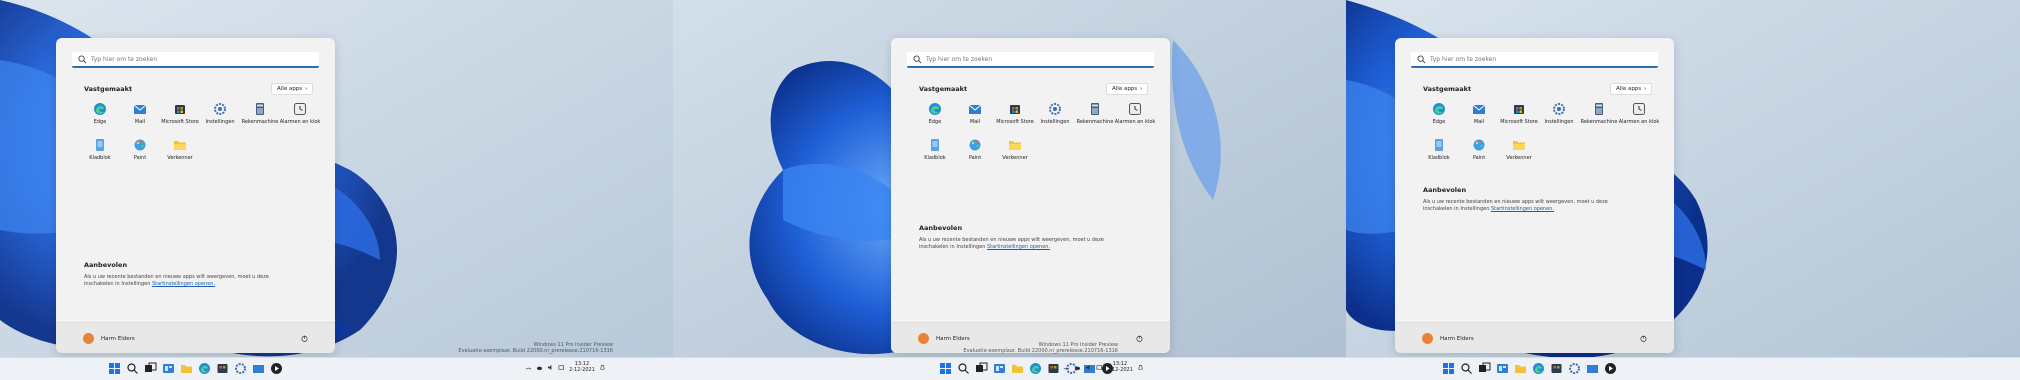  What do you see at coordinates (1479, 145) in the screenshot?
I see `paint-icon` at bounding box center [1479, 145].